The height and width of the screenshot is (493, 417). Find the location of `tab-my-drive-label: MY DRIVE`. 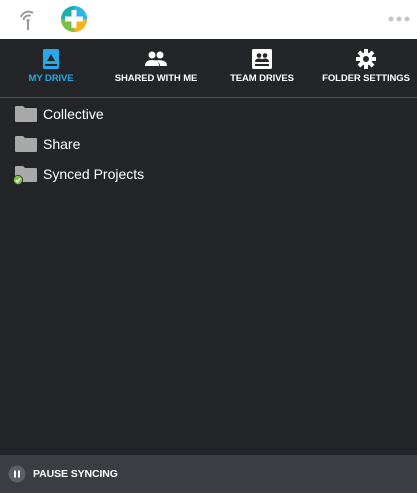

tab-my-drive-label: MY DRIVE is located at coordinates (51, 78).